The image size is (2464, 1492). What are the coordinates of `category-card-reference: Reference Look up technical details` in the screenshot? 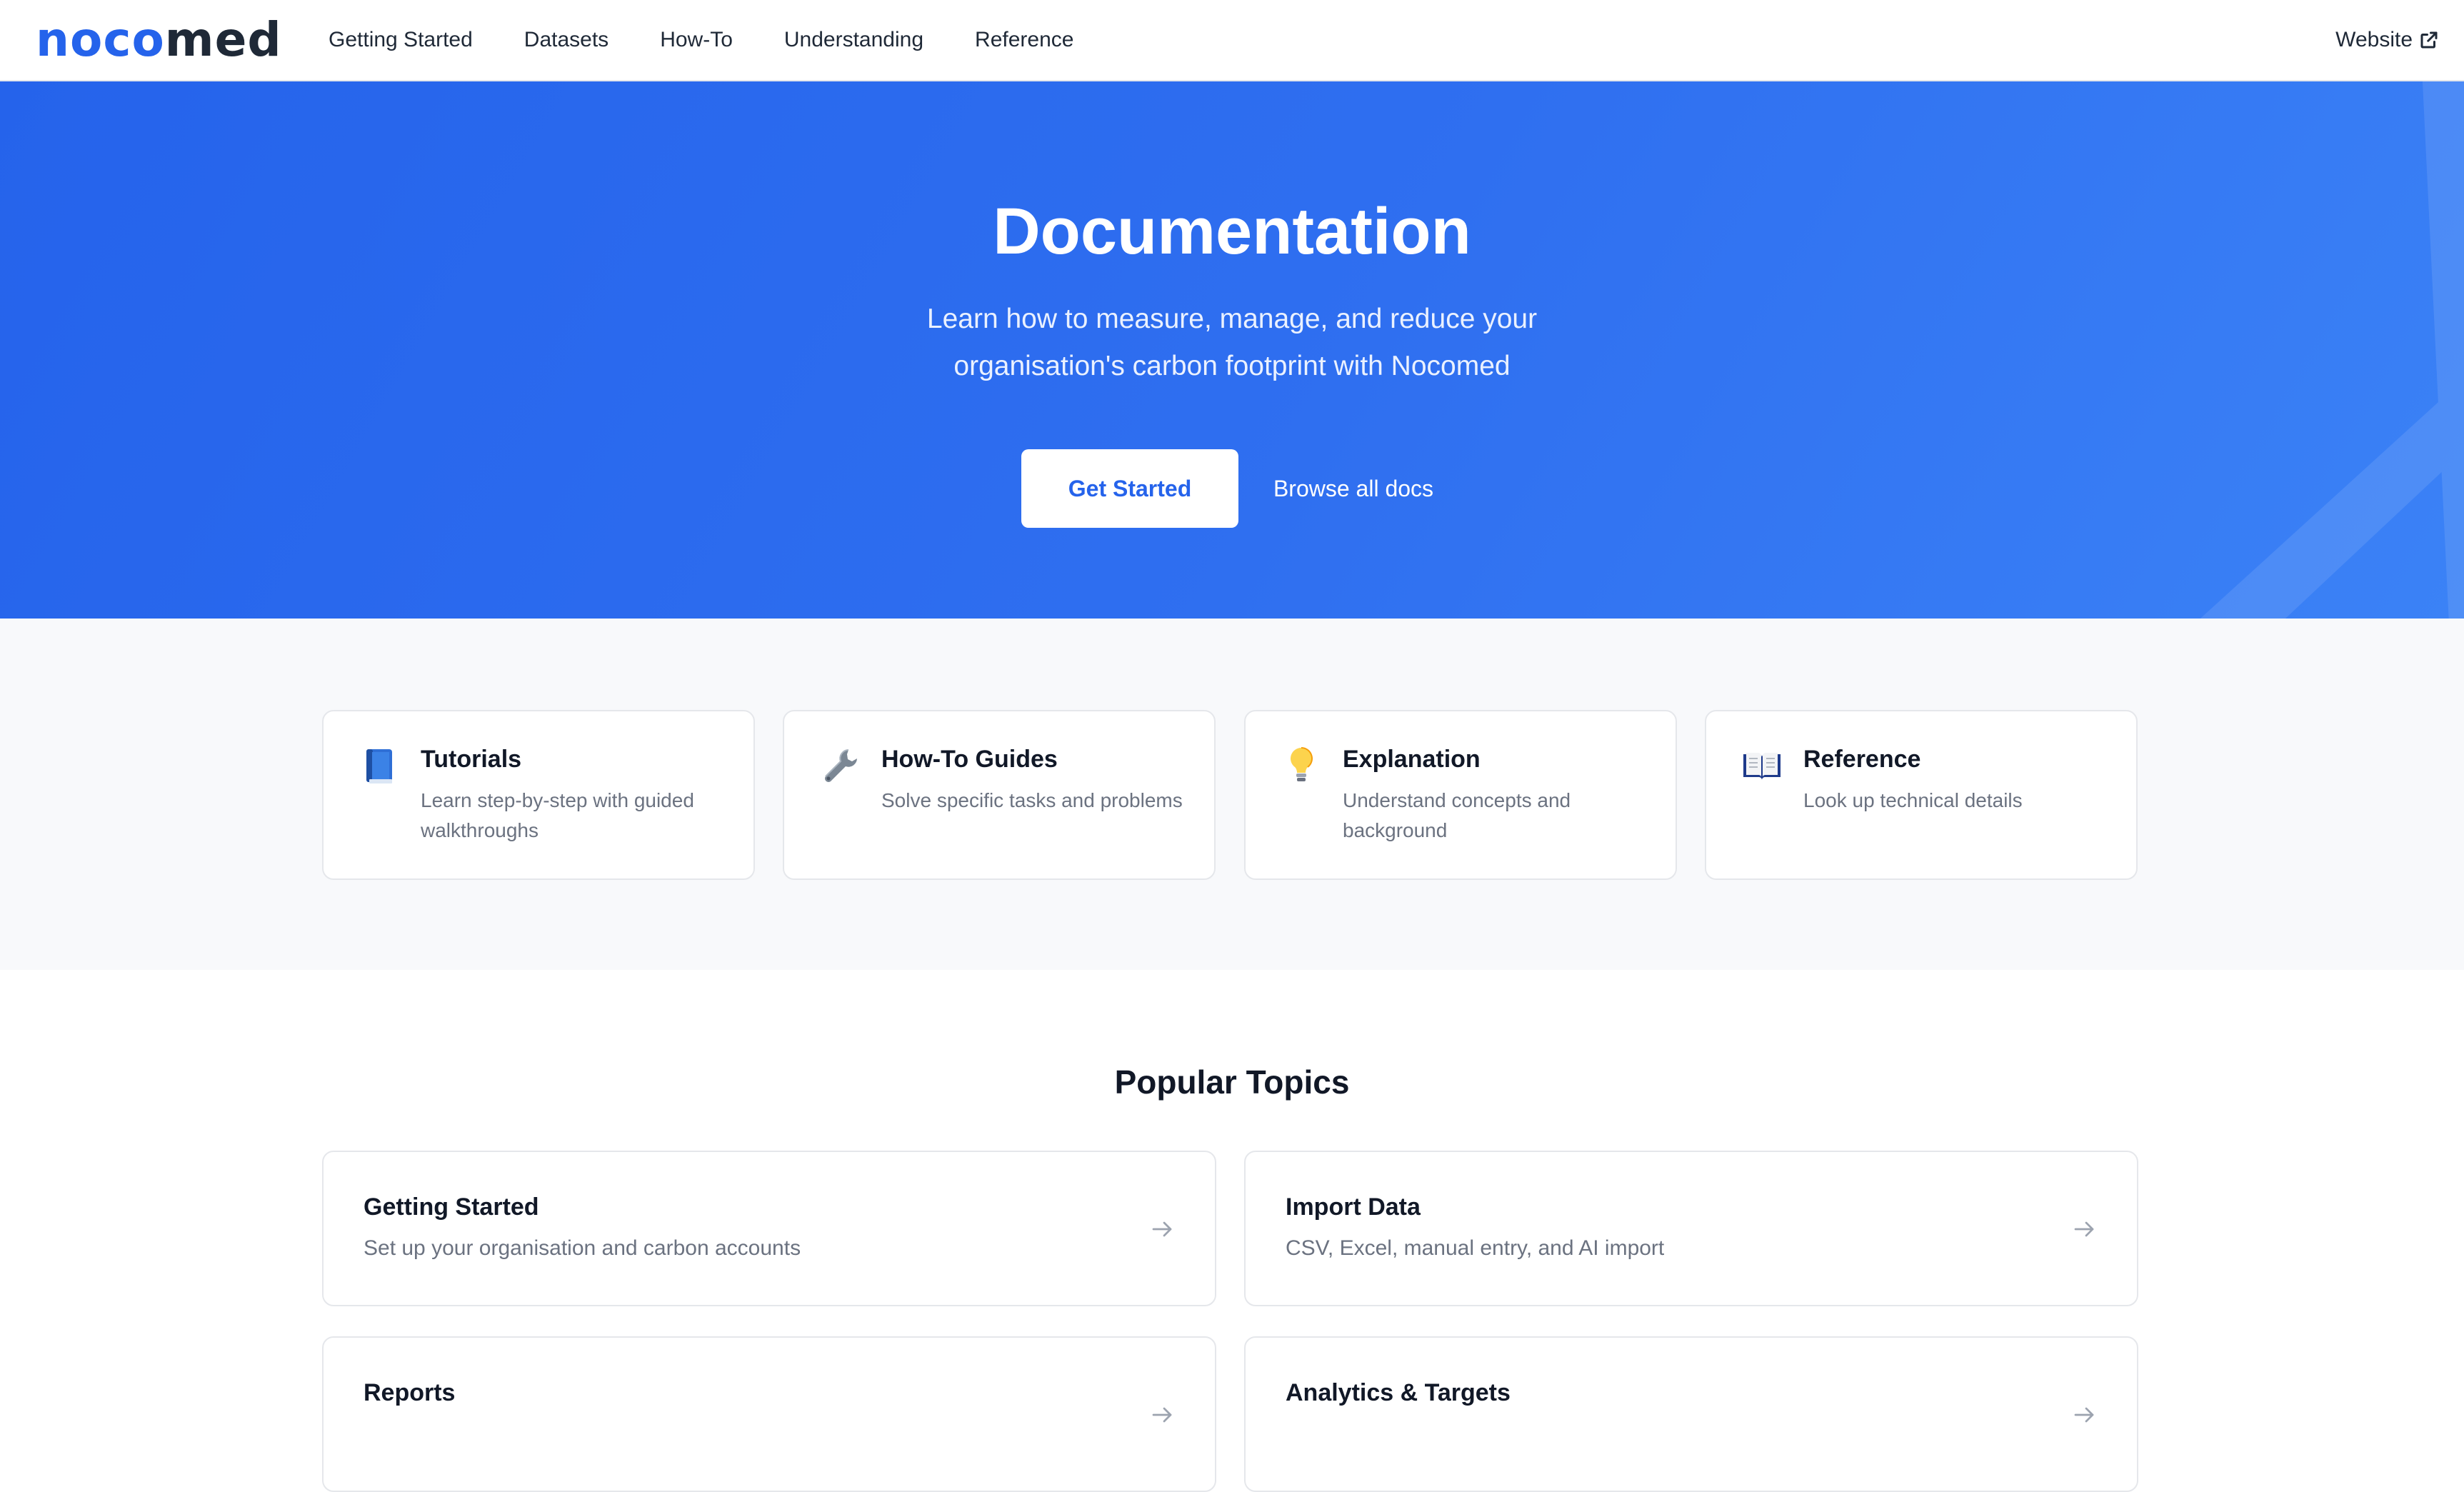 It's located at (1921, 795).